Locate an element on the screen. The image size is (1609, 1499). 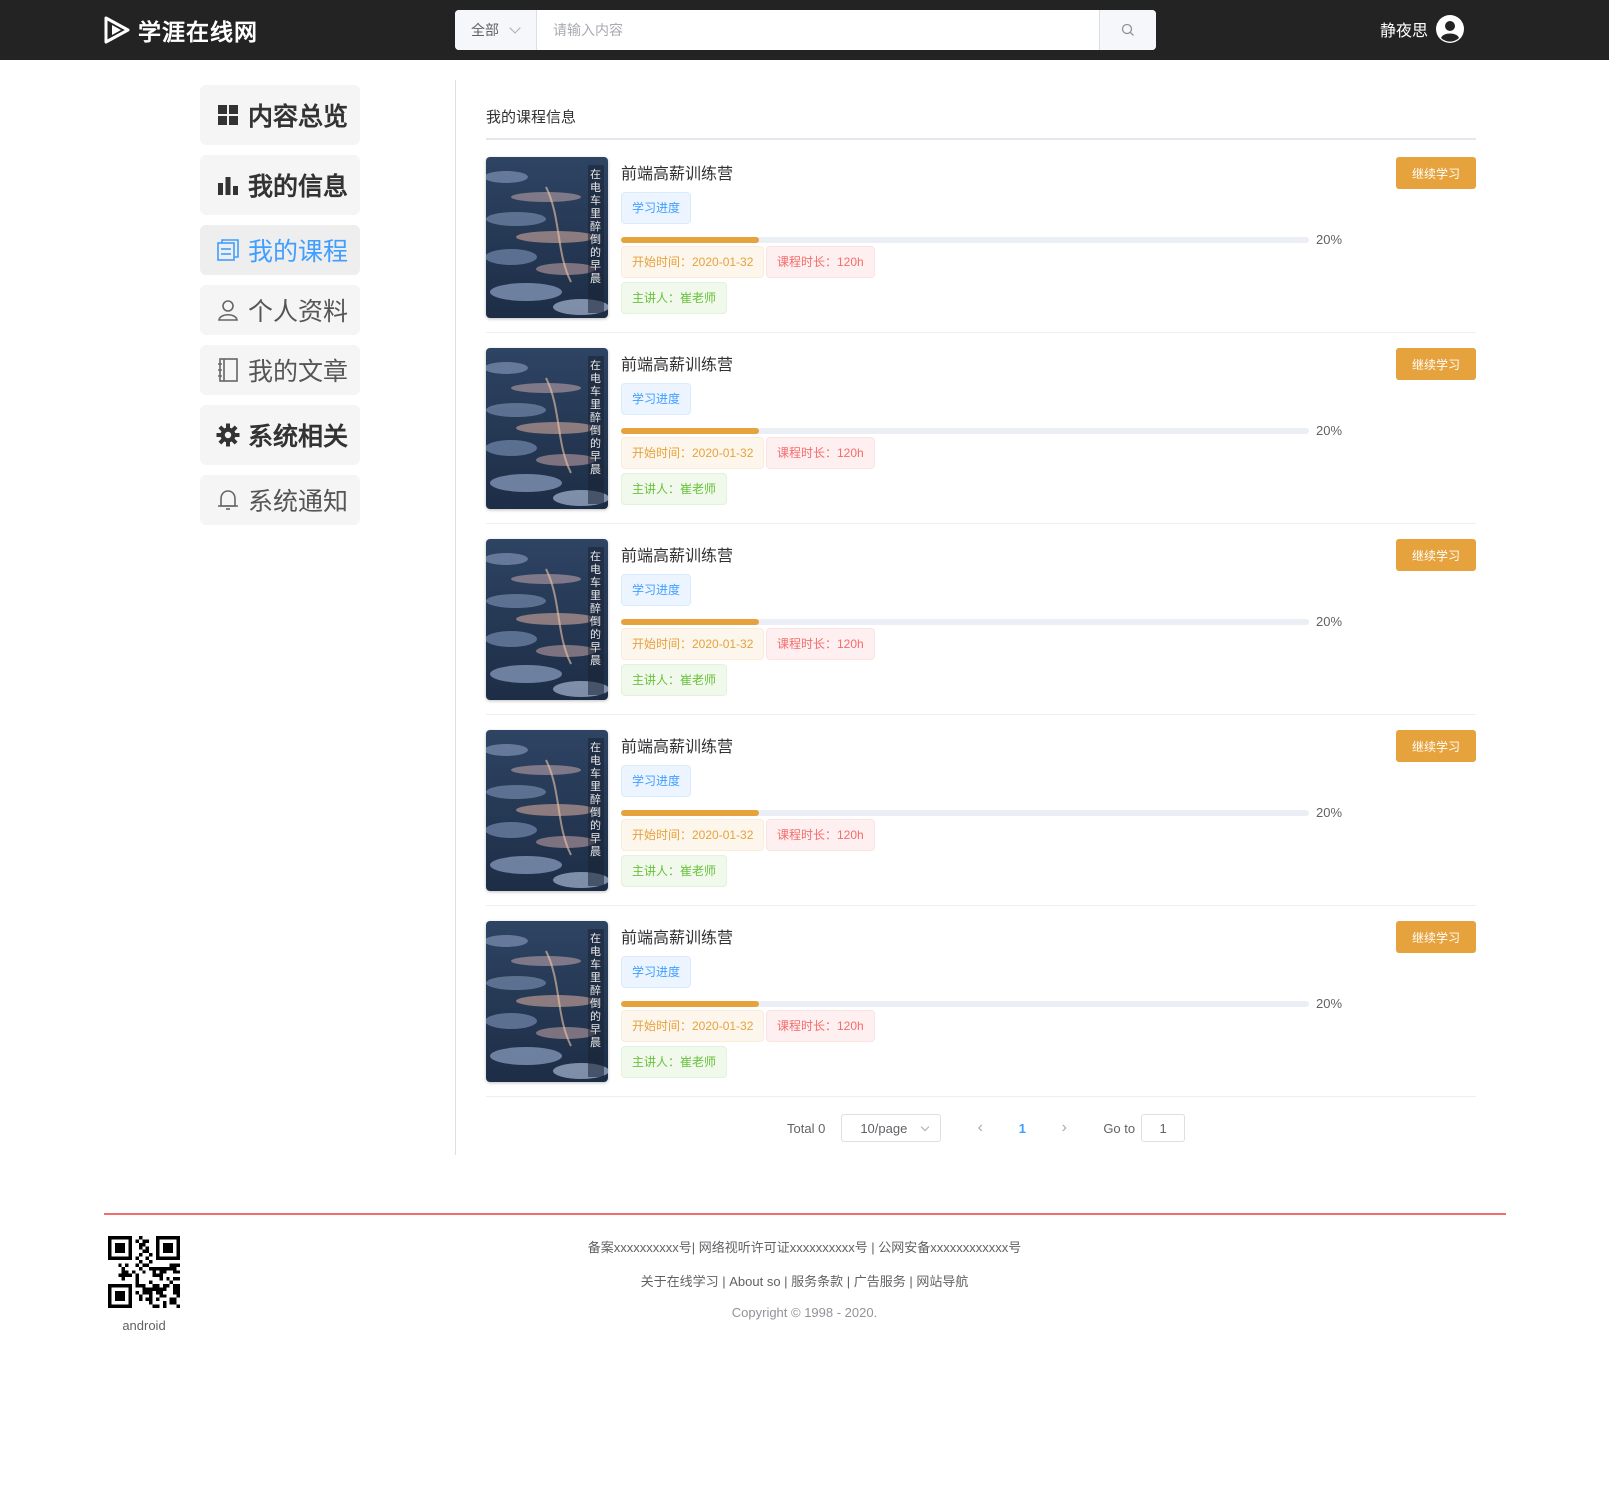
sidebar-item-system: 系统相关 is located at coordinates (280, 435).